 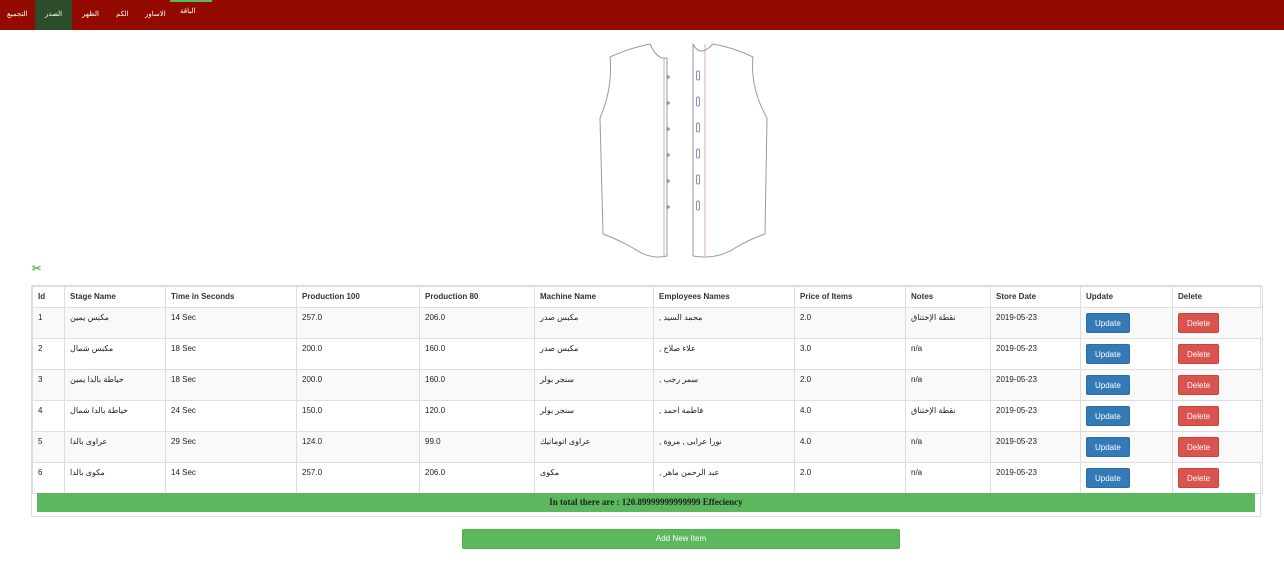 What do you see at coordinates (850, 354) in the screenshot?
I see `cell-price: 3.0` at bounding box center [850, 354].